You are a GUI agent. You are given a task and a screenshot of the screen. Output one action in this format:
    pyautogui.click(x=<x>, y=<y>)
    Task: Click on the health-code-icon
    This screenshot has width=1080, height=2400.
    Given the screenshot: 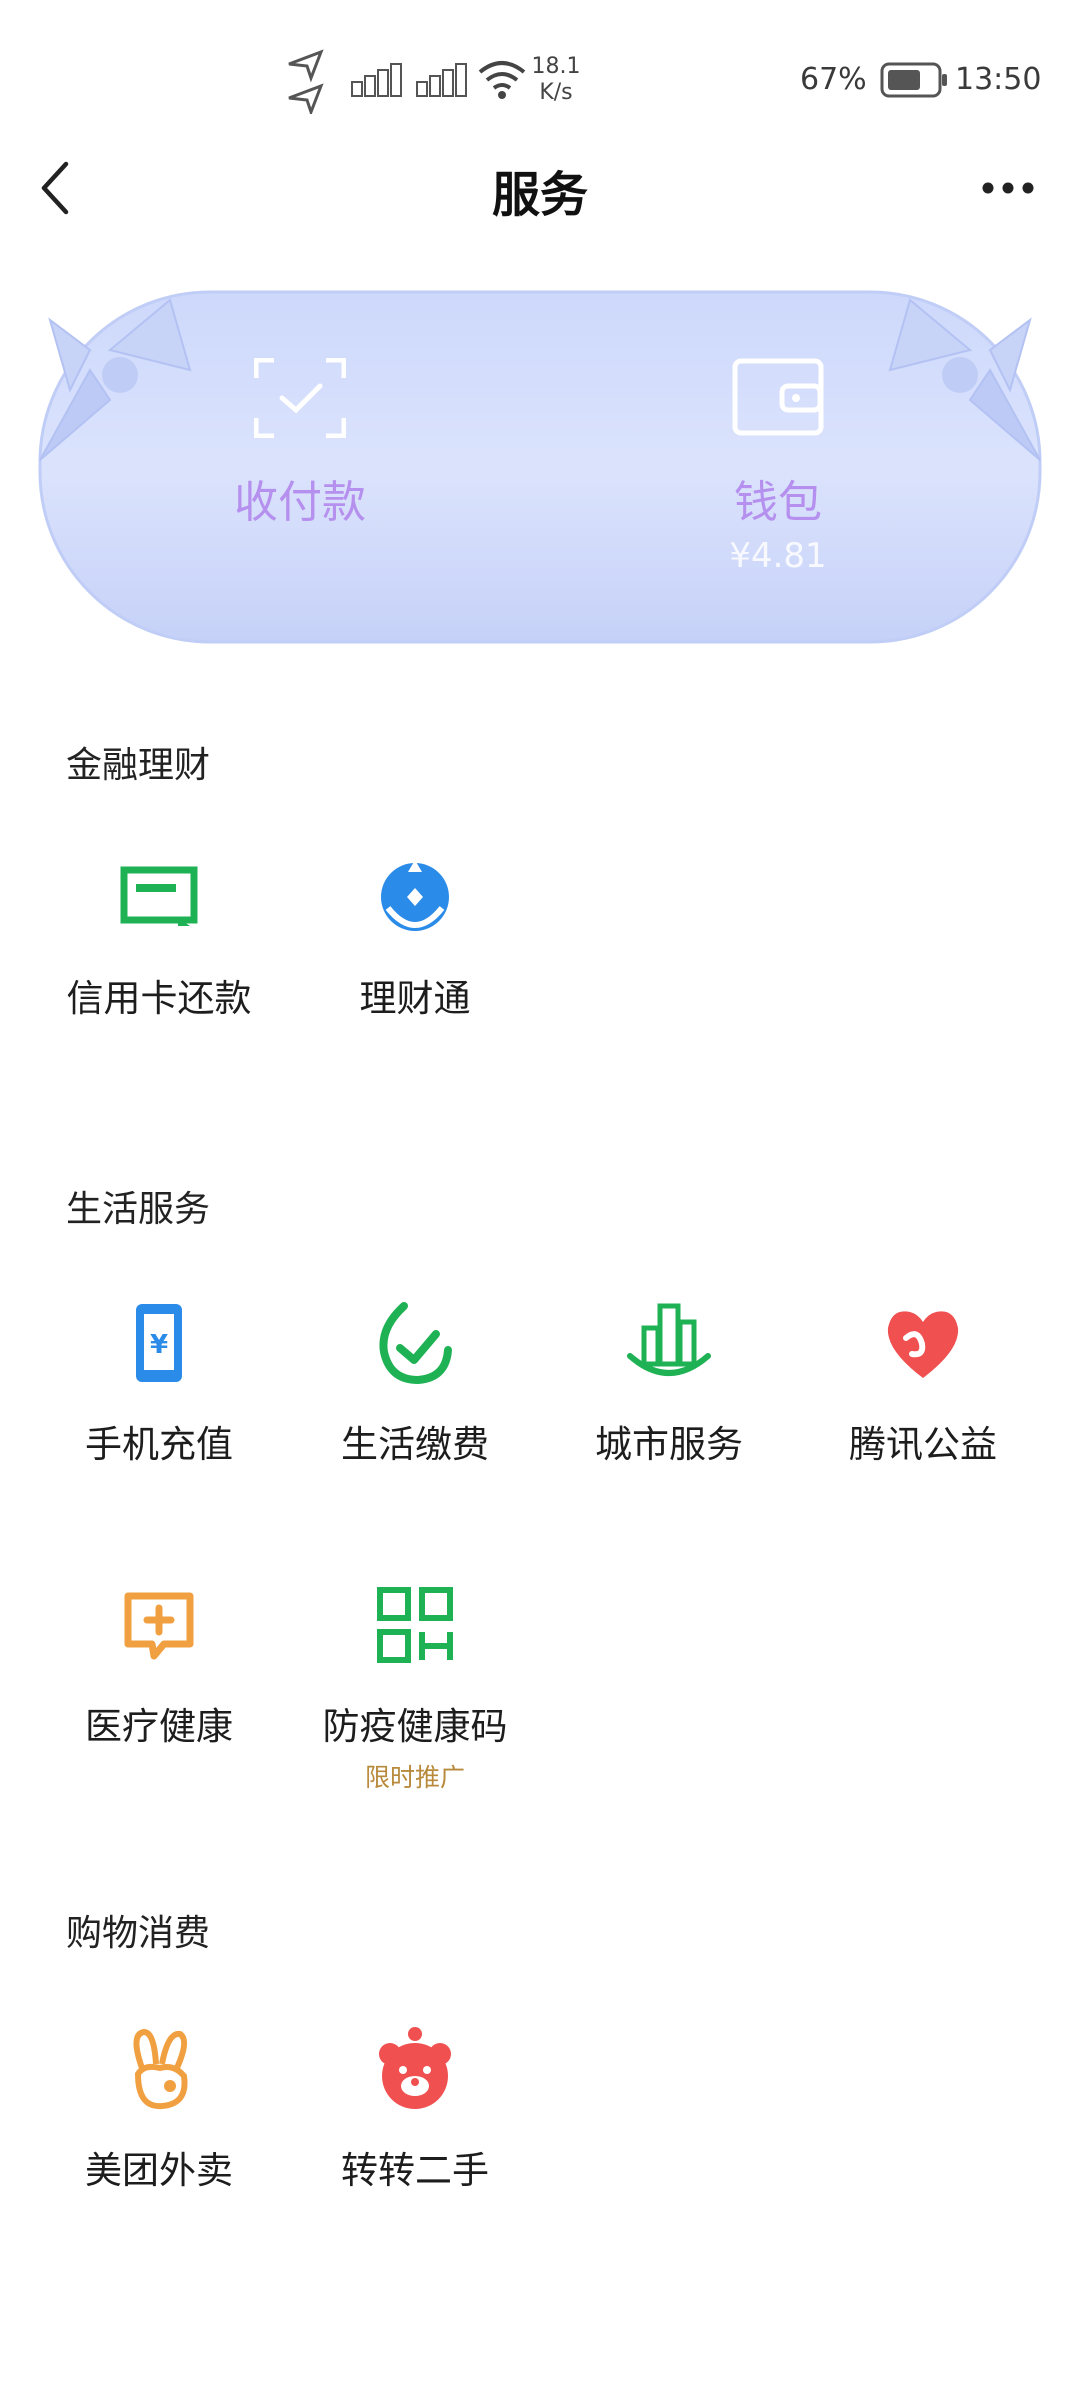 What is the action you would take?
    pyautogui.click(x=415, y=1625)
    